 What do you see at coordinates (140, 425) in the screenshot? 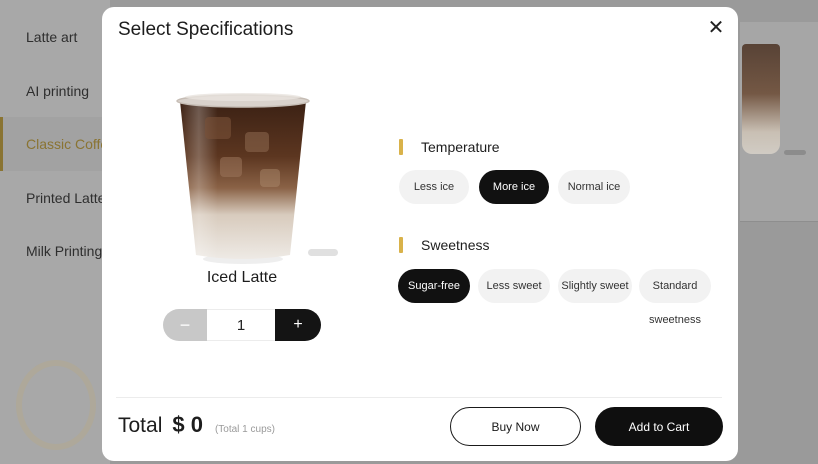
I see `total-label: Total` at bounding box center [140, 425].